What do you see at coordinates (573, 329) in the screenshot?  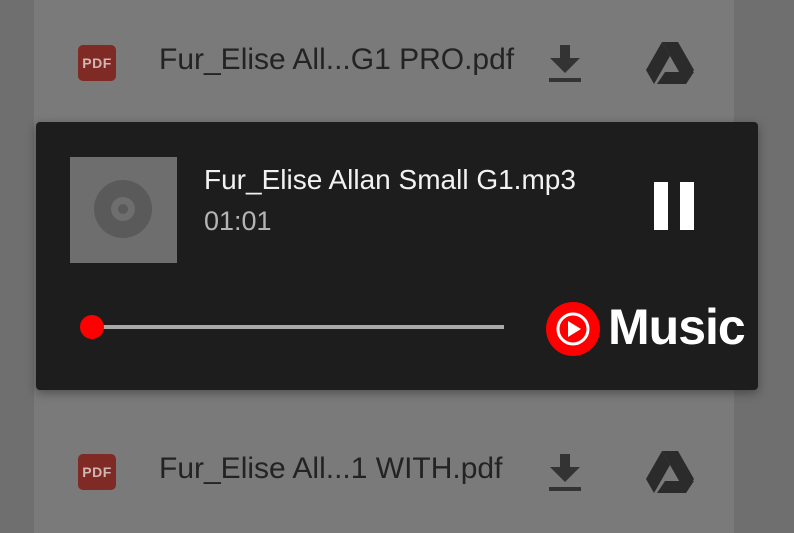 I see `youtube-music-icon` at bounding box center [573, 329].